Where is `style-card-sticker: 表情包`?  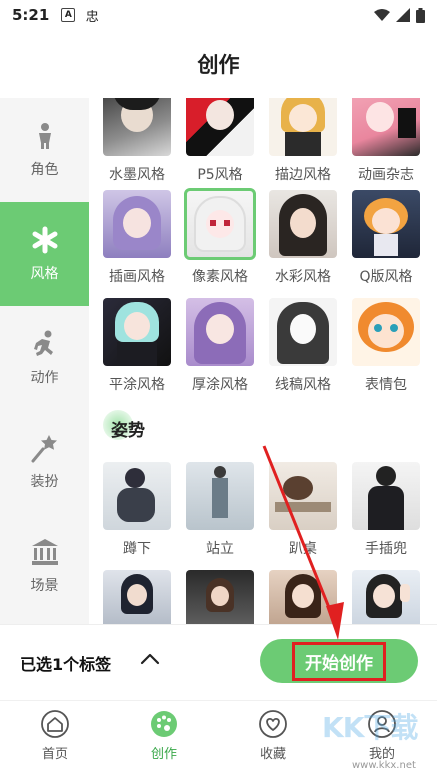 style-card-sticker: 表情包 is located at coordinates (386, 346).